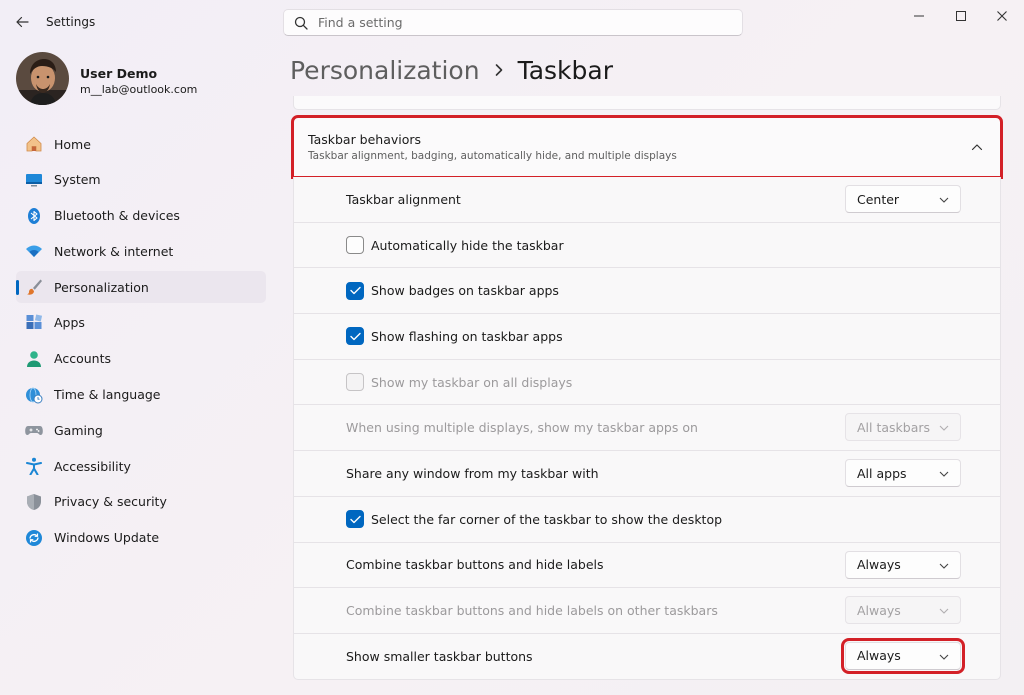 This screenshot has width=1024, height=695. What do you see at coordinates (141, 216) in the screenshot?
I see `sidebar-item-bluetooth-devices: Bluetooth & devices` at bounding box center [141, 216].